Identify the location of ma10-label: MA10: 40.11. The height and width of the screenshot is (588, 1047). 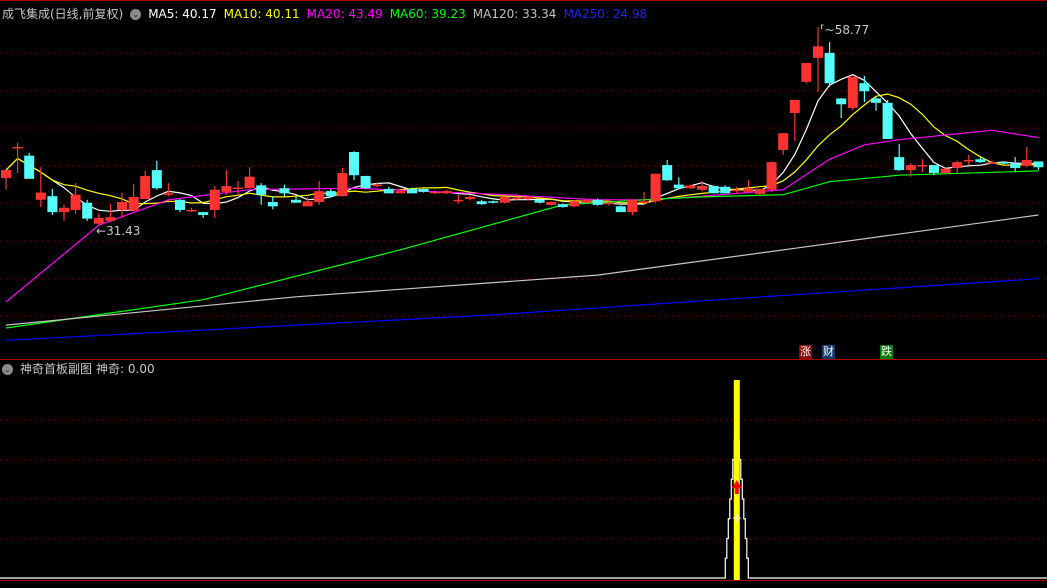
(261, 14).